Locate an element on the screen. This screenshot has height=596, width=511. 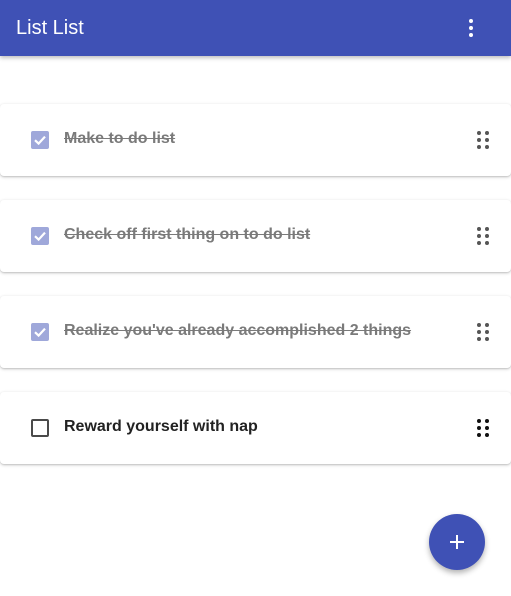
plus-icon is located at coordinates (457, 542).